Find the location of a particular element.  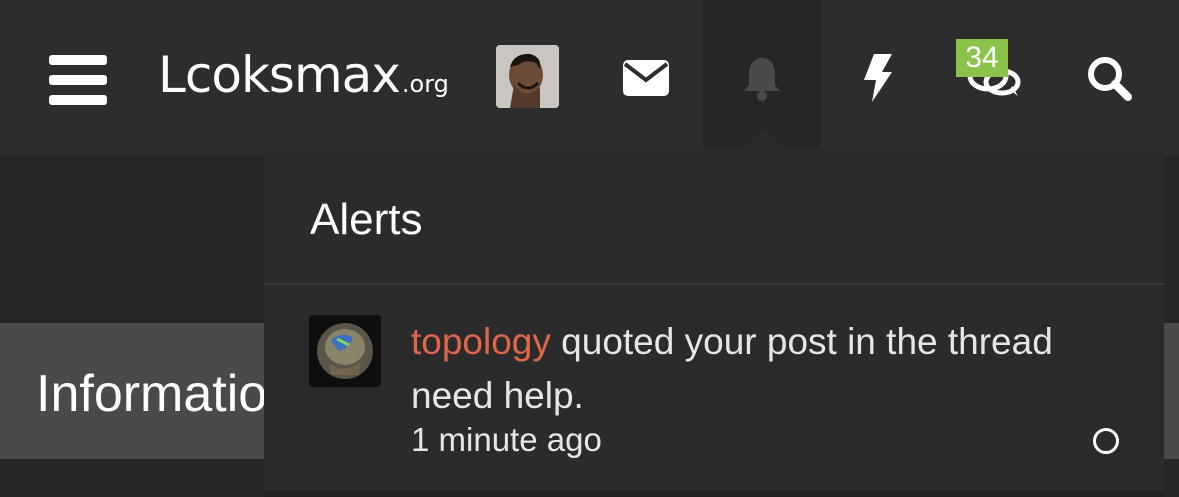

alerts-button is located at coordinates (762, 77).